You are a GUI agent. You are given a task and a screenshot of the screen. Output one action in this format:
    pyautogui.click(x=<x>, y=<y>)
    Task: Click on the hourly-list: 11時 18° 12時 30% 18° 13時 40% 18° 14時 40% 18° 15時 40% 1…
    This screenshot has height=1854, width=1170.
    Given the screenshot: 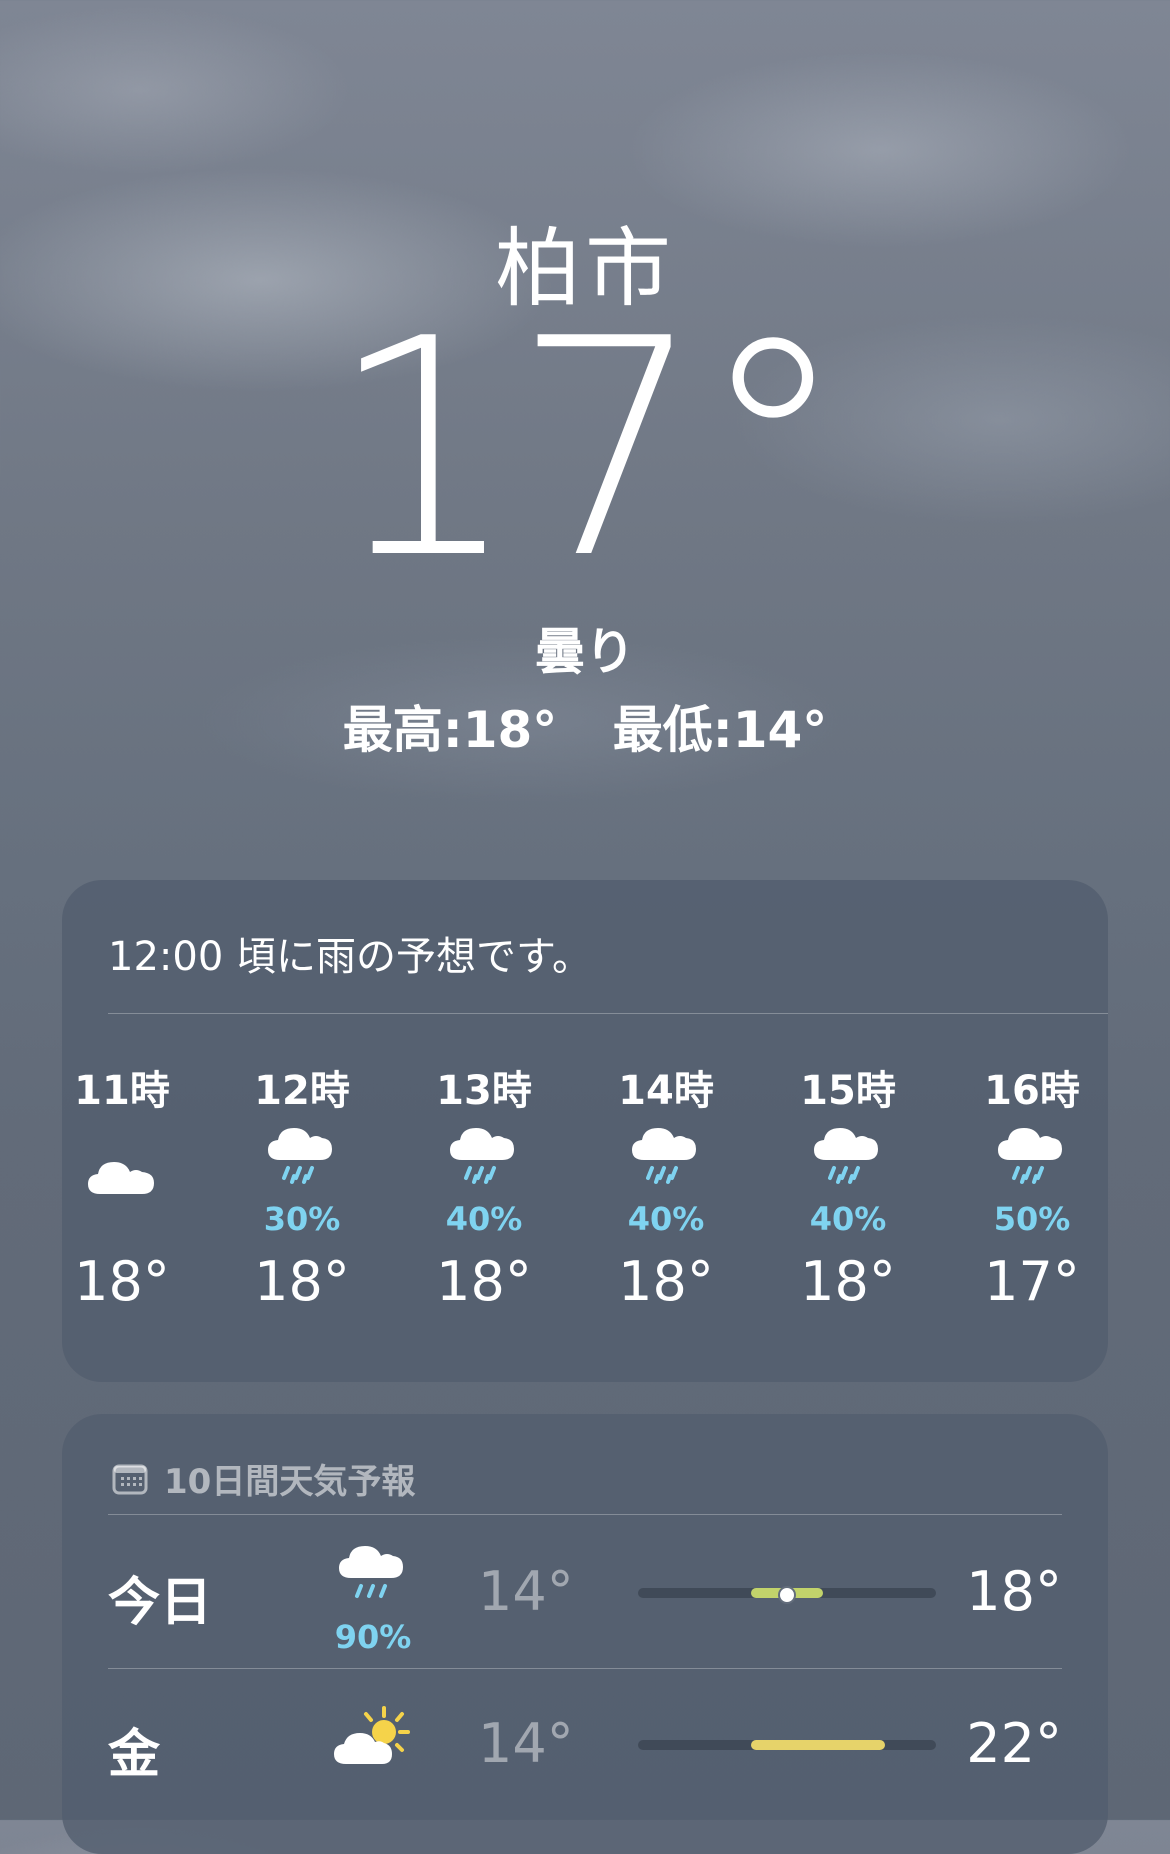 What is the action you would take?
    pyautogui.click(x=585, y=1208)
    